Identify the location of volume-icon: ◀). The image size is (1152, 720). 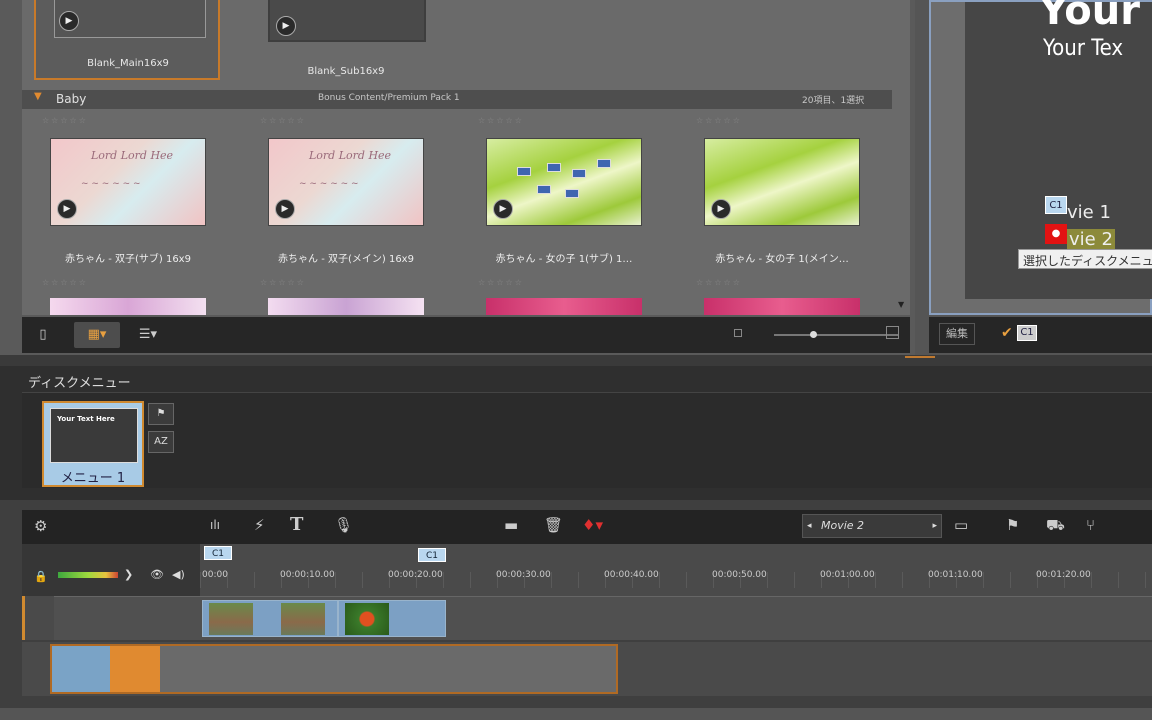
(178, 574).